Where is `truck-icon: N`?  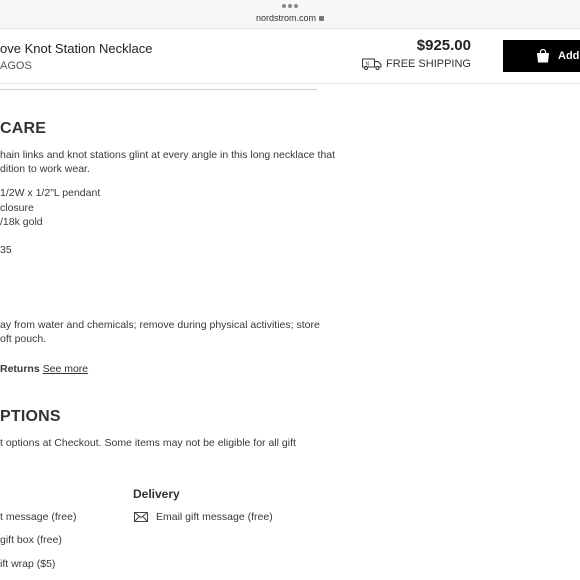
truck-icon: N is located at coordinates (372, 64).